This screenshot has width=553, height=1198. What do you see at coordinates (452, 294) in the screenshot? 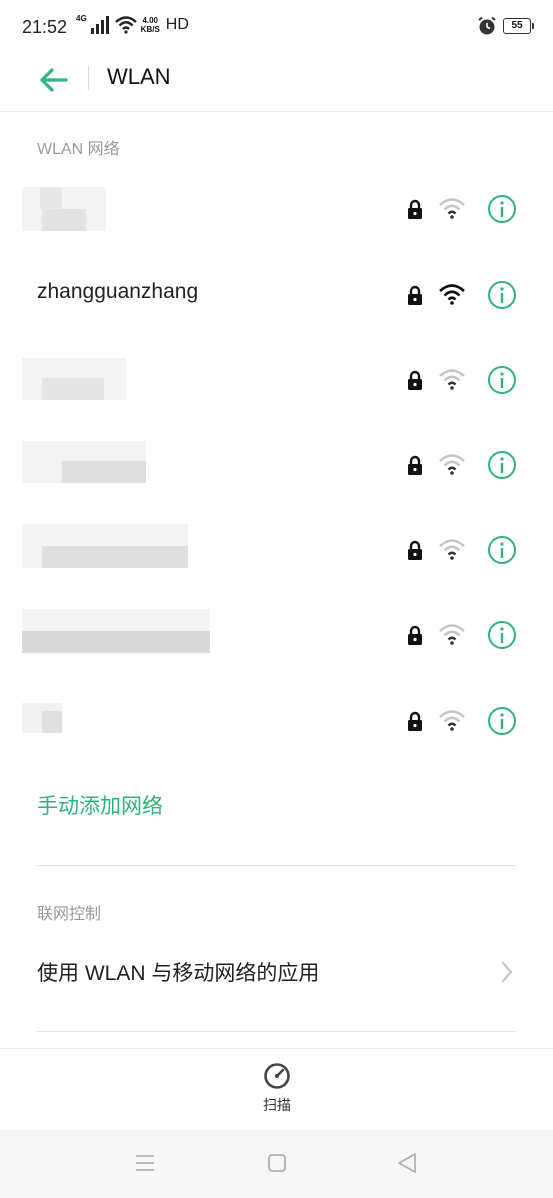
I see `wifi-strong-icon` at bounding box center [452, 294].